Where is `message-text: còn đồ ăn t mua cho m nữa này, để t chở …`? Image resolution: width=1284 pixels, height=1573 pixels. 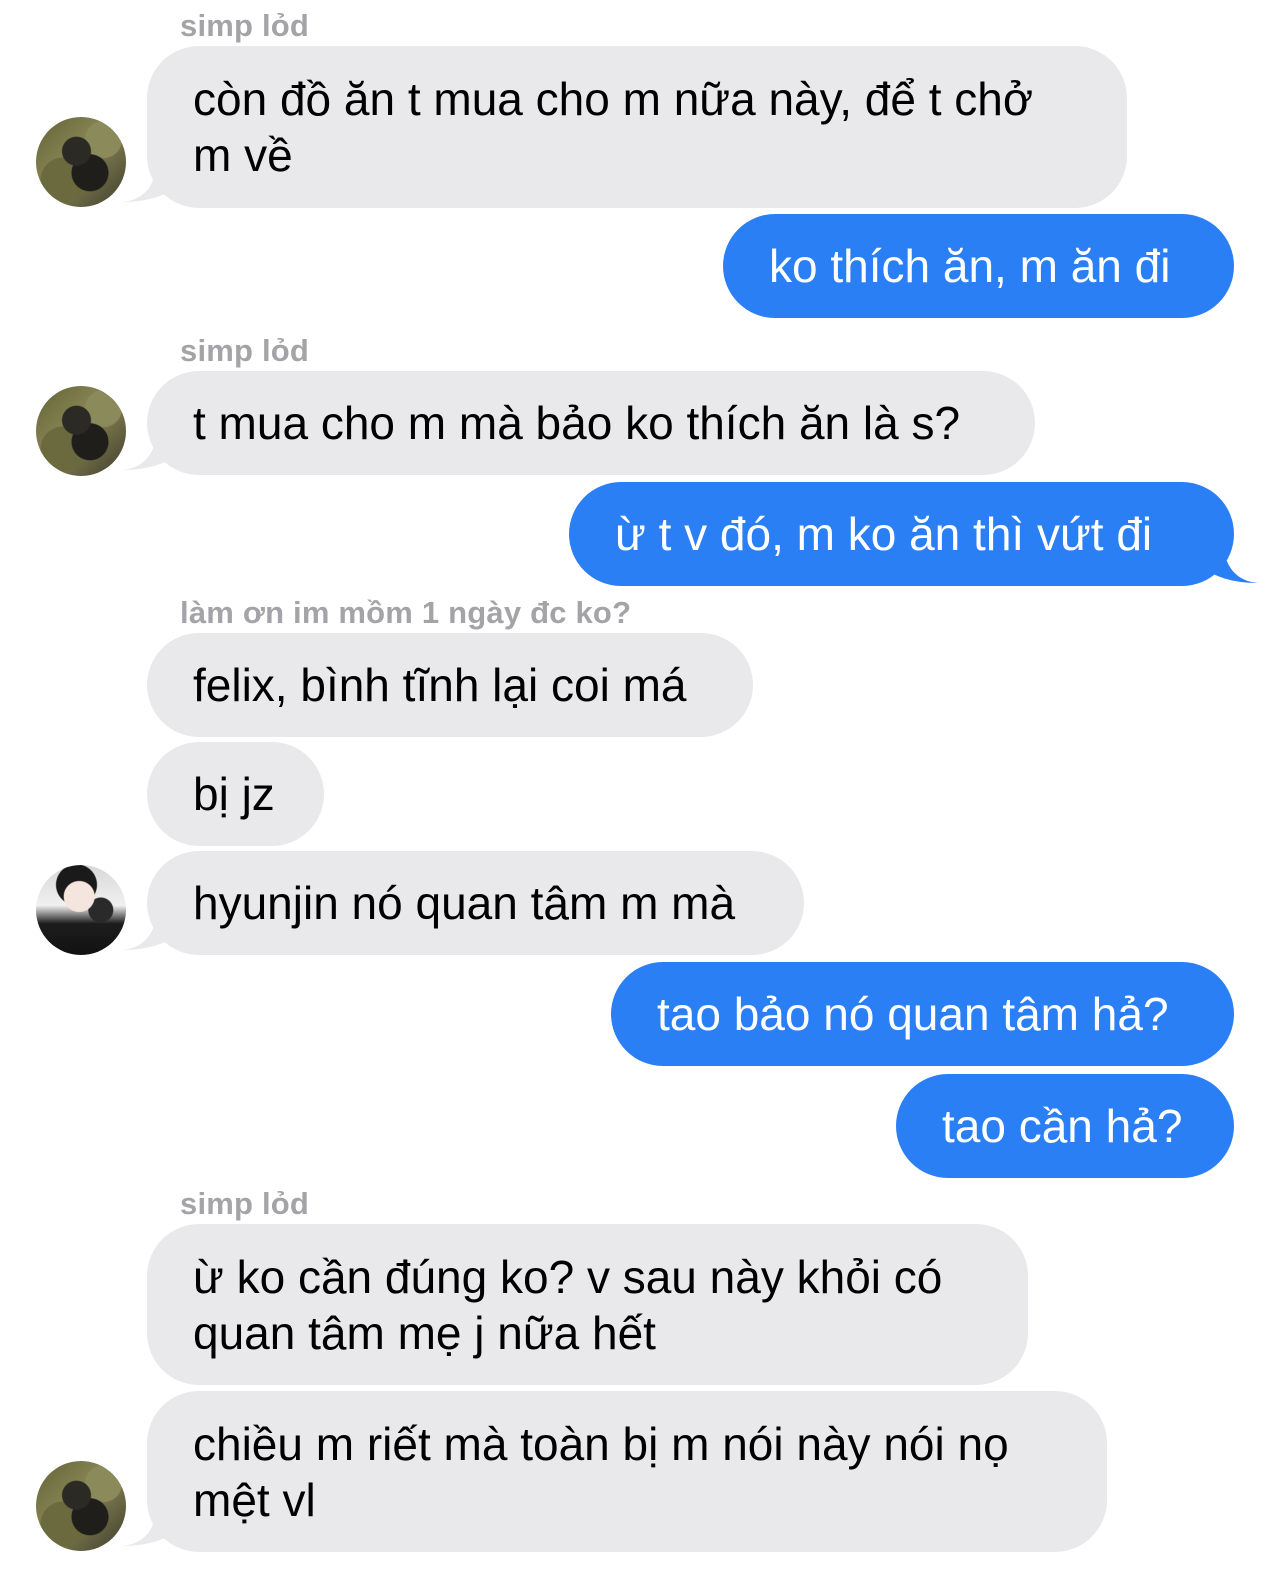 message-text: còn đồ ăn t mua cho m nữa này, để t chở … is located at coordinates (613, 127).